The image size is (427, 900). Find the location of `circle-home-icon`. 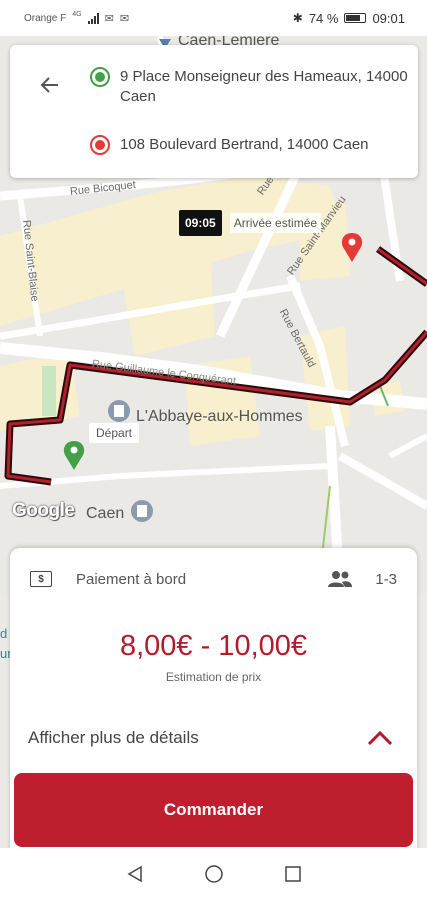

circle-home-icon is located at coordinates (213, 874).